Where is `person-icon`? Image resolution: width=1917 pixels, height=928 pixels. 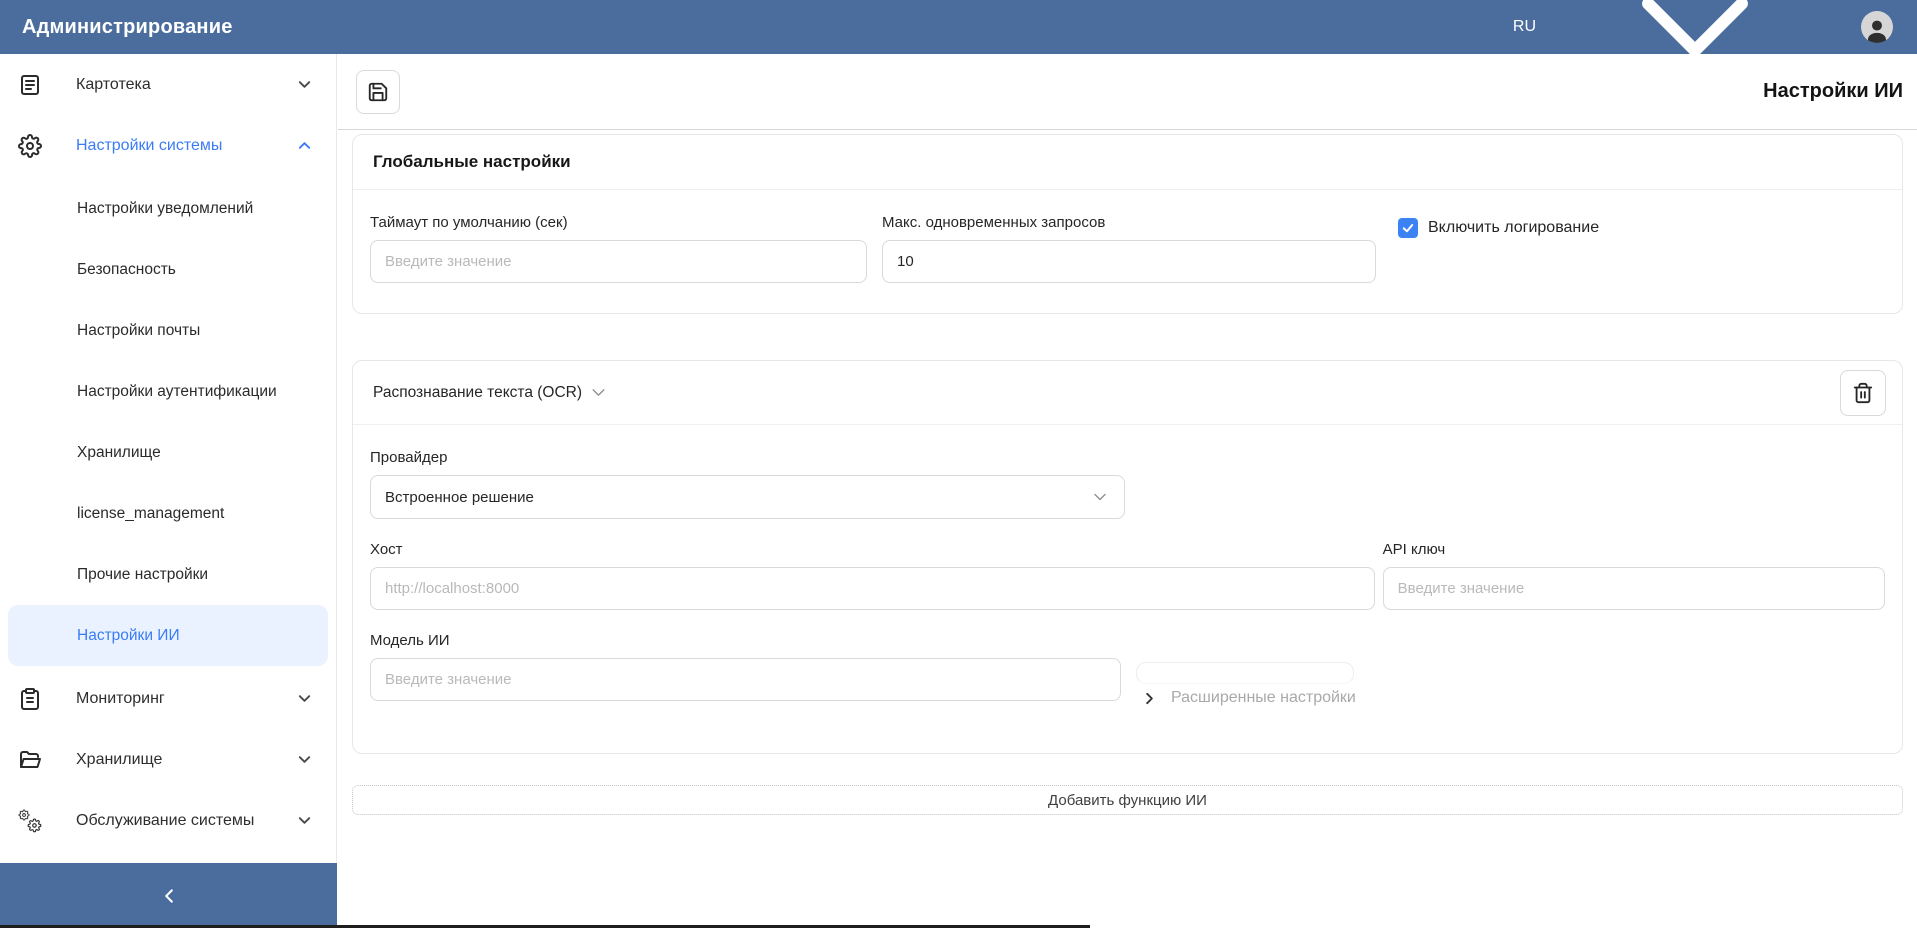
person-icon is located at coordinates (1877, 30).